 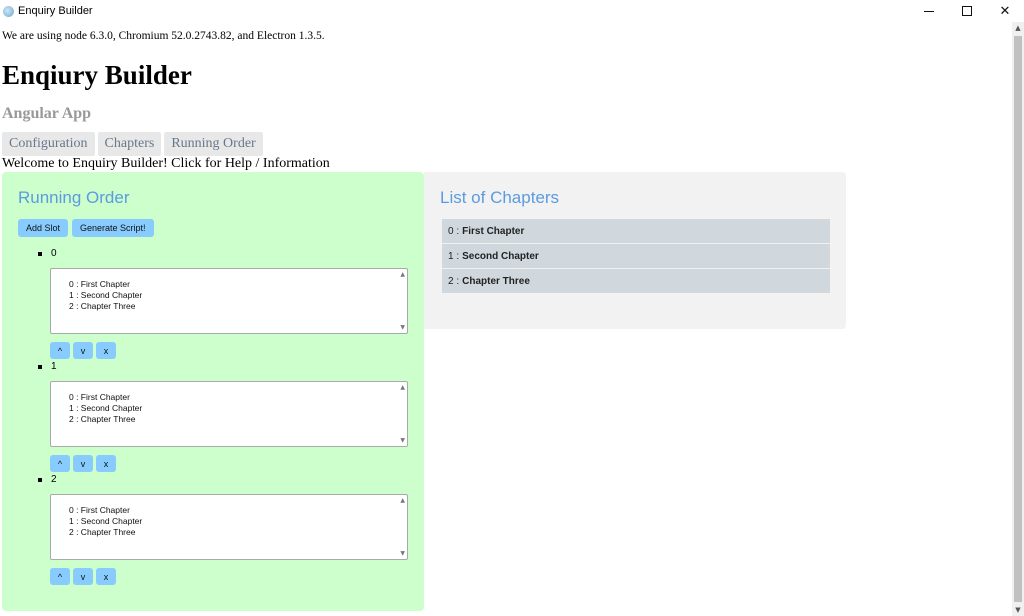 I want to click on tab-chapters: Chapters, so click(x=129, y=144).